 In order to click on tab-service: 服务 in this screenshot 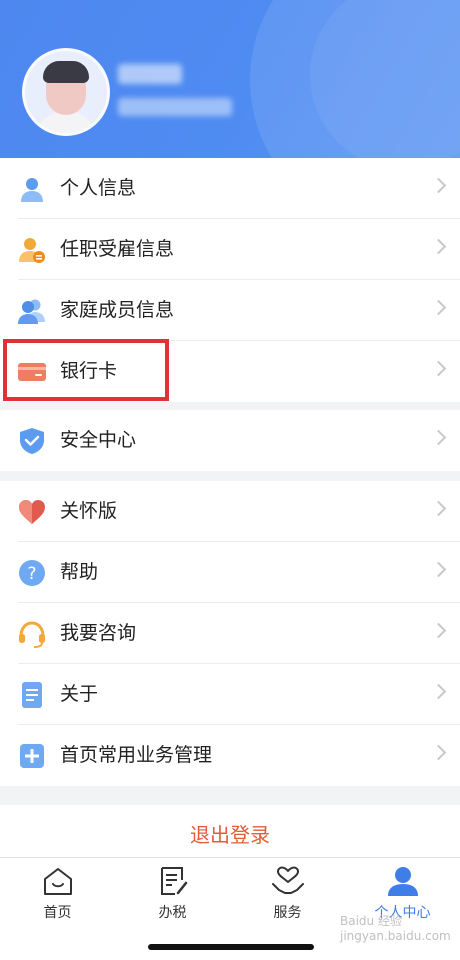, I will do `click(287, 894)`.